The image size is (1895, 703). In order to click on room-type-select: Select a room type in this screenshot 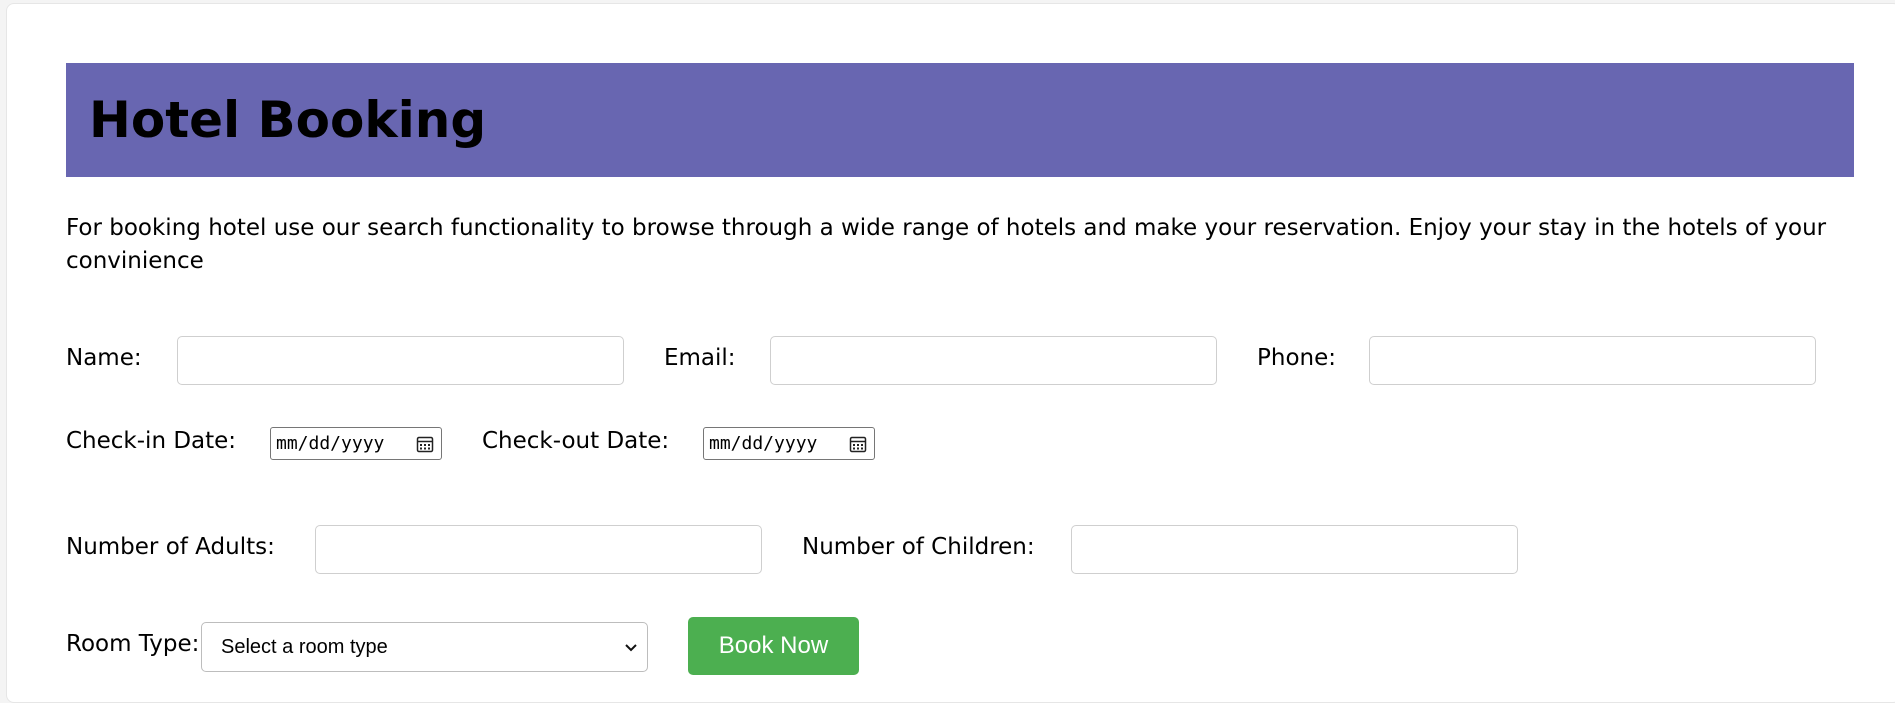, I will do `click(424, 647)`.